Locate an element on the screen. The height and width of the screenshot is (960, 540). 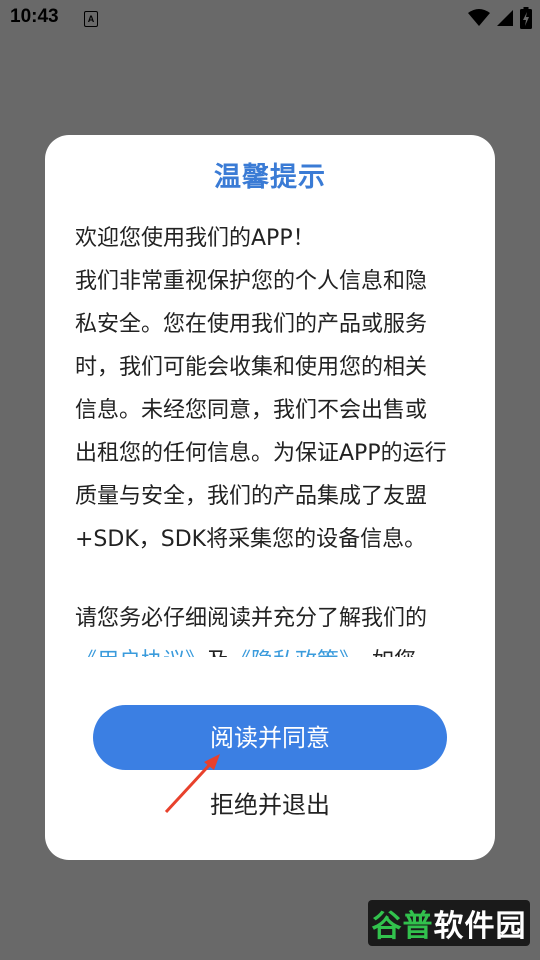
body-line: 信息。未经您同意，我们不会出售或 is located at coordinates (251, 410).